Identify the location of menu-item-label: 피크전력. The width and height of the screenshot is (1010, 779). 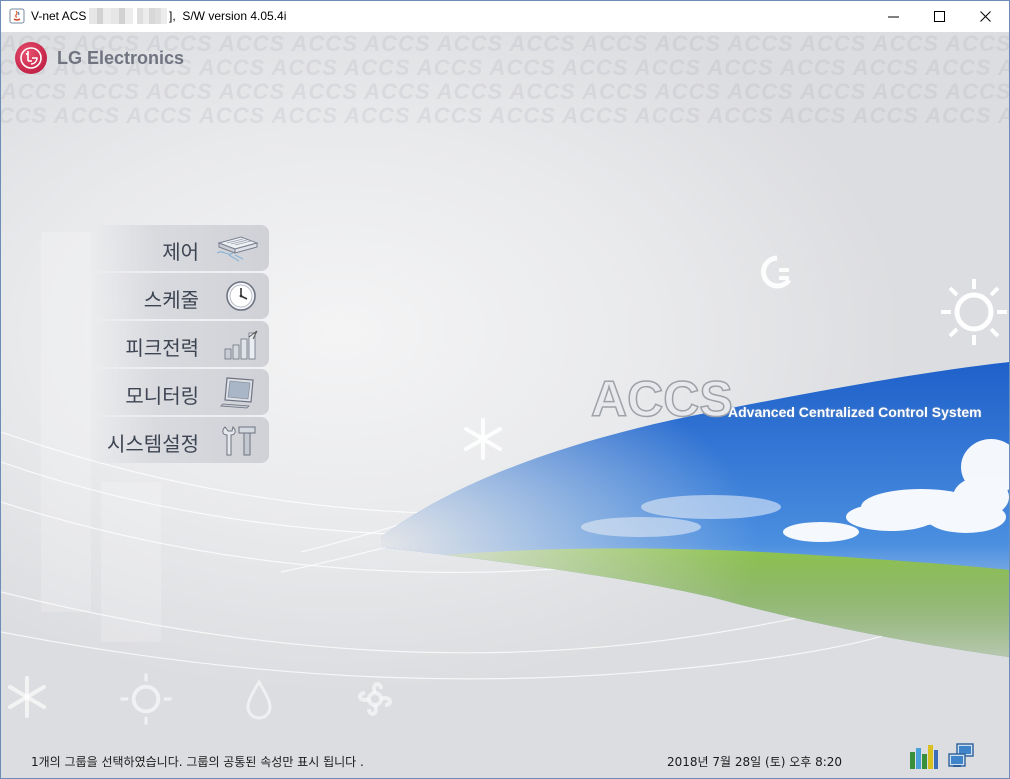
(162, 348).